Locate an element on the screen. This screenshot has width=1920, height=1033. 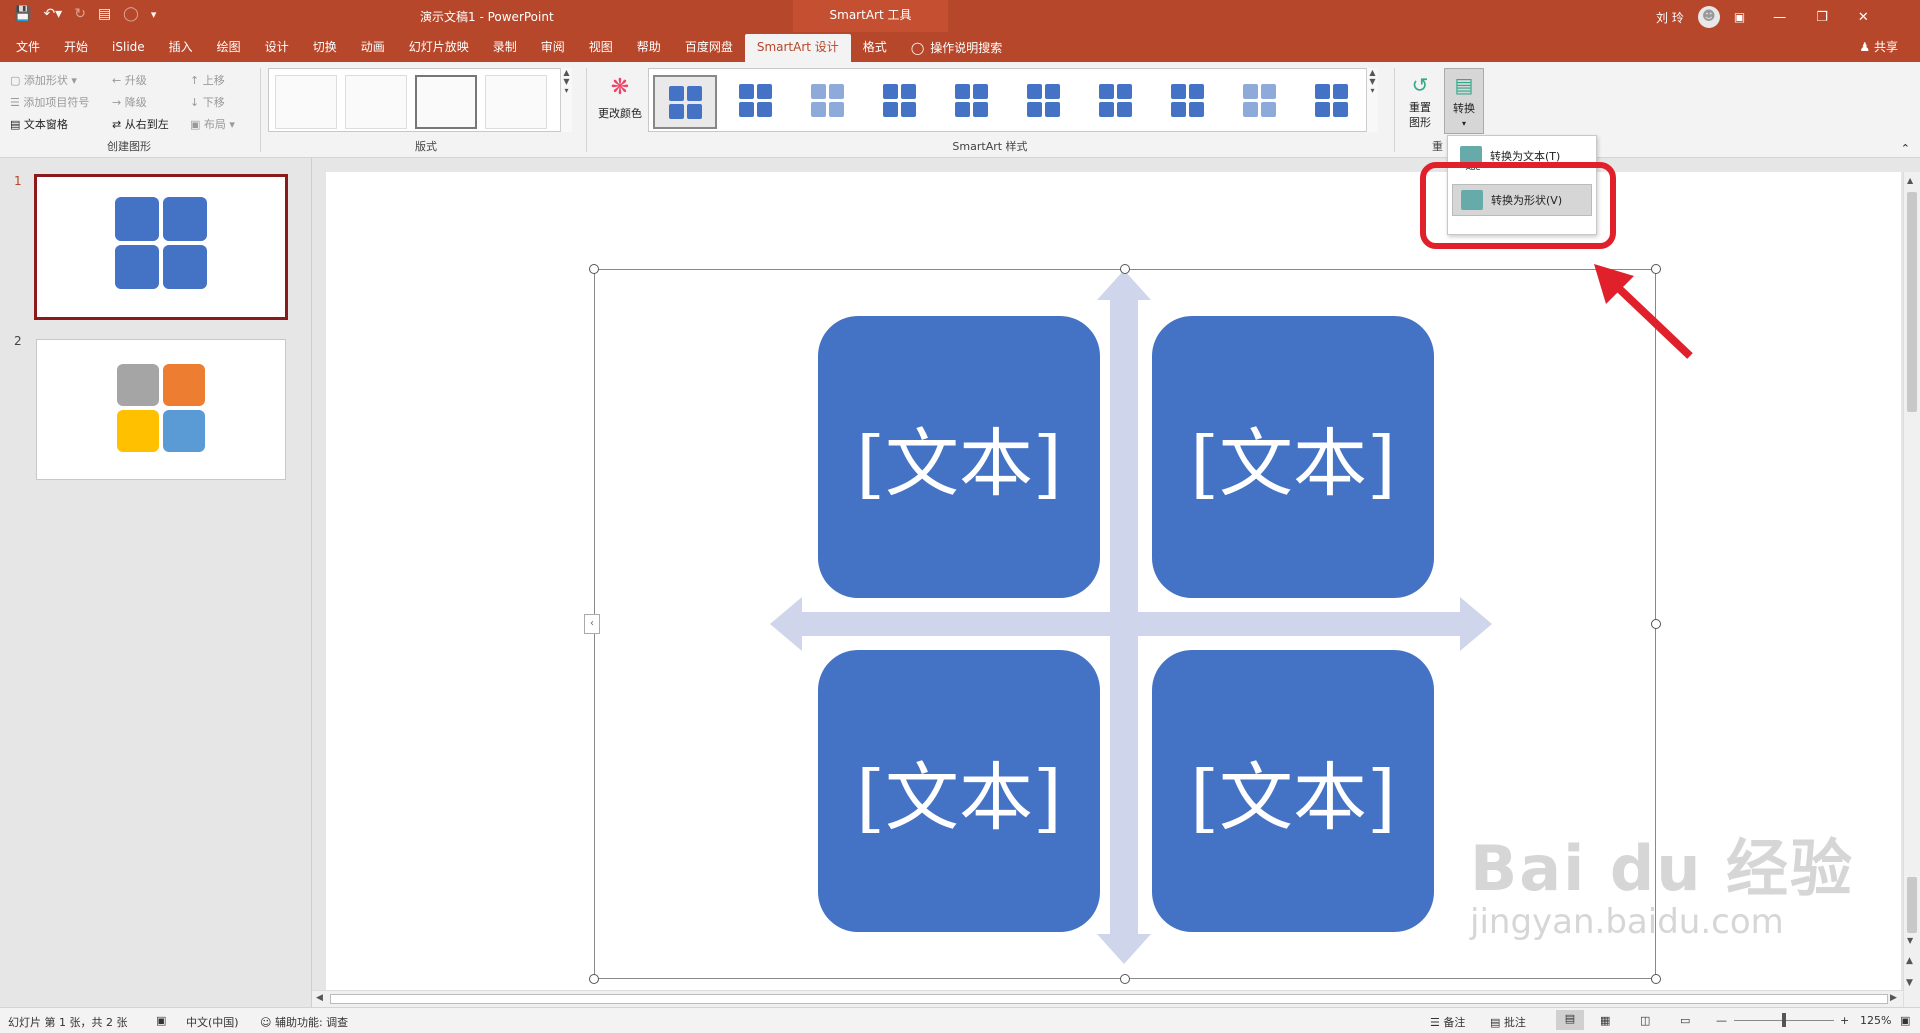
touch-mode-icon: ◯ is located at coordinates (131, 14).